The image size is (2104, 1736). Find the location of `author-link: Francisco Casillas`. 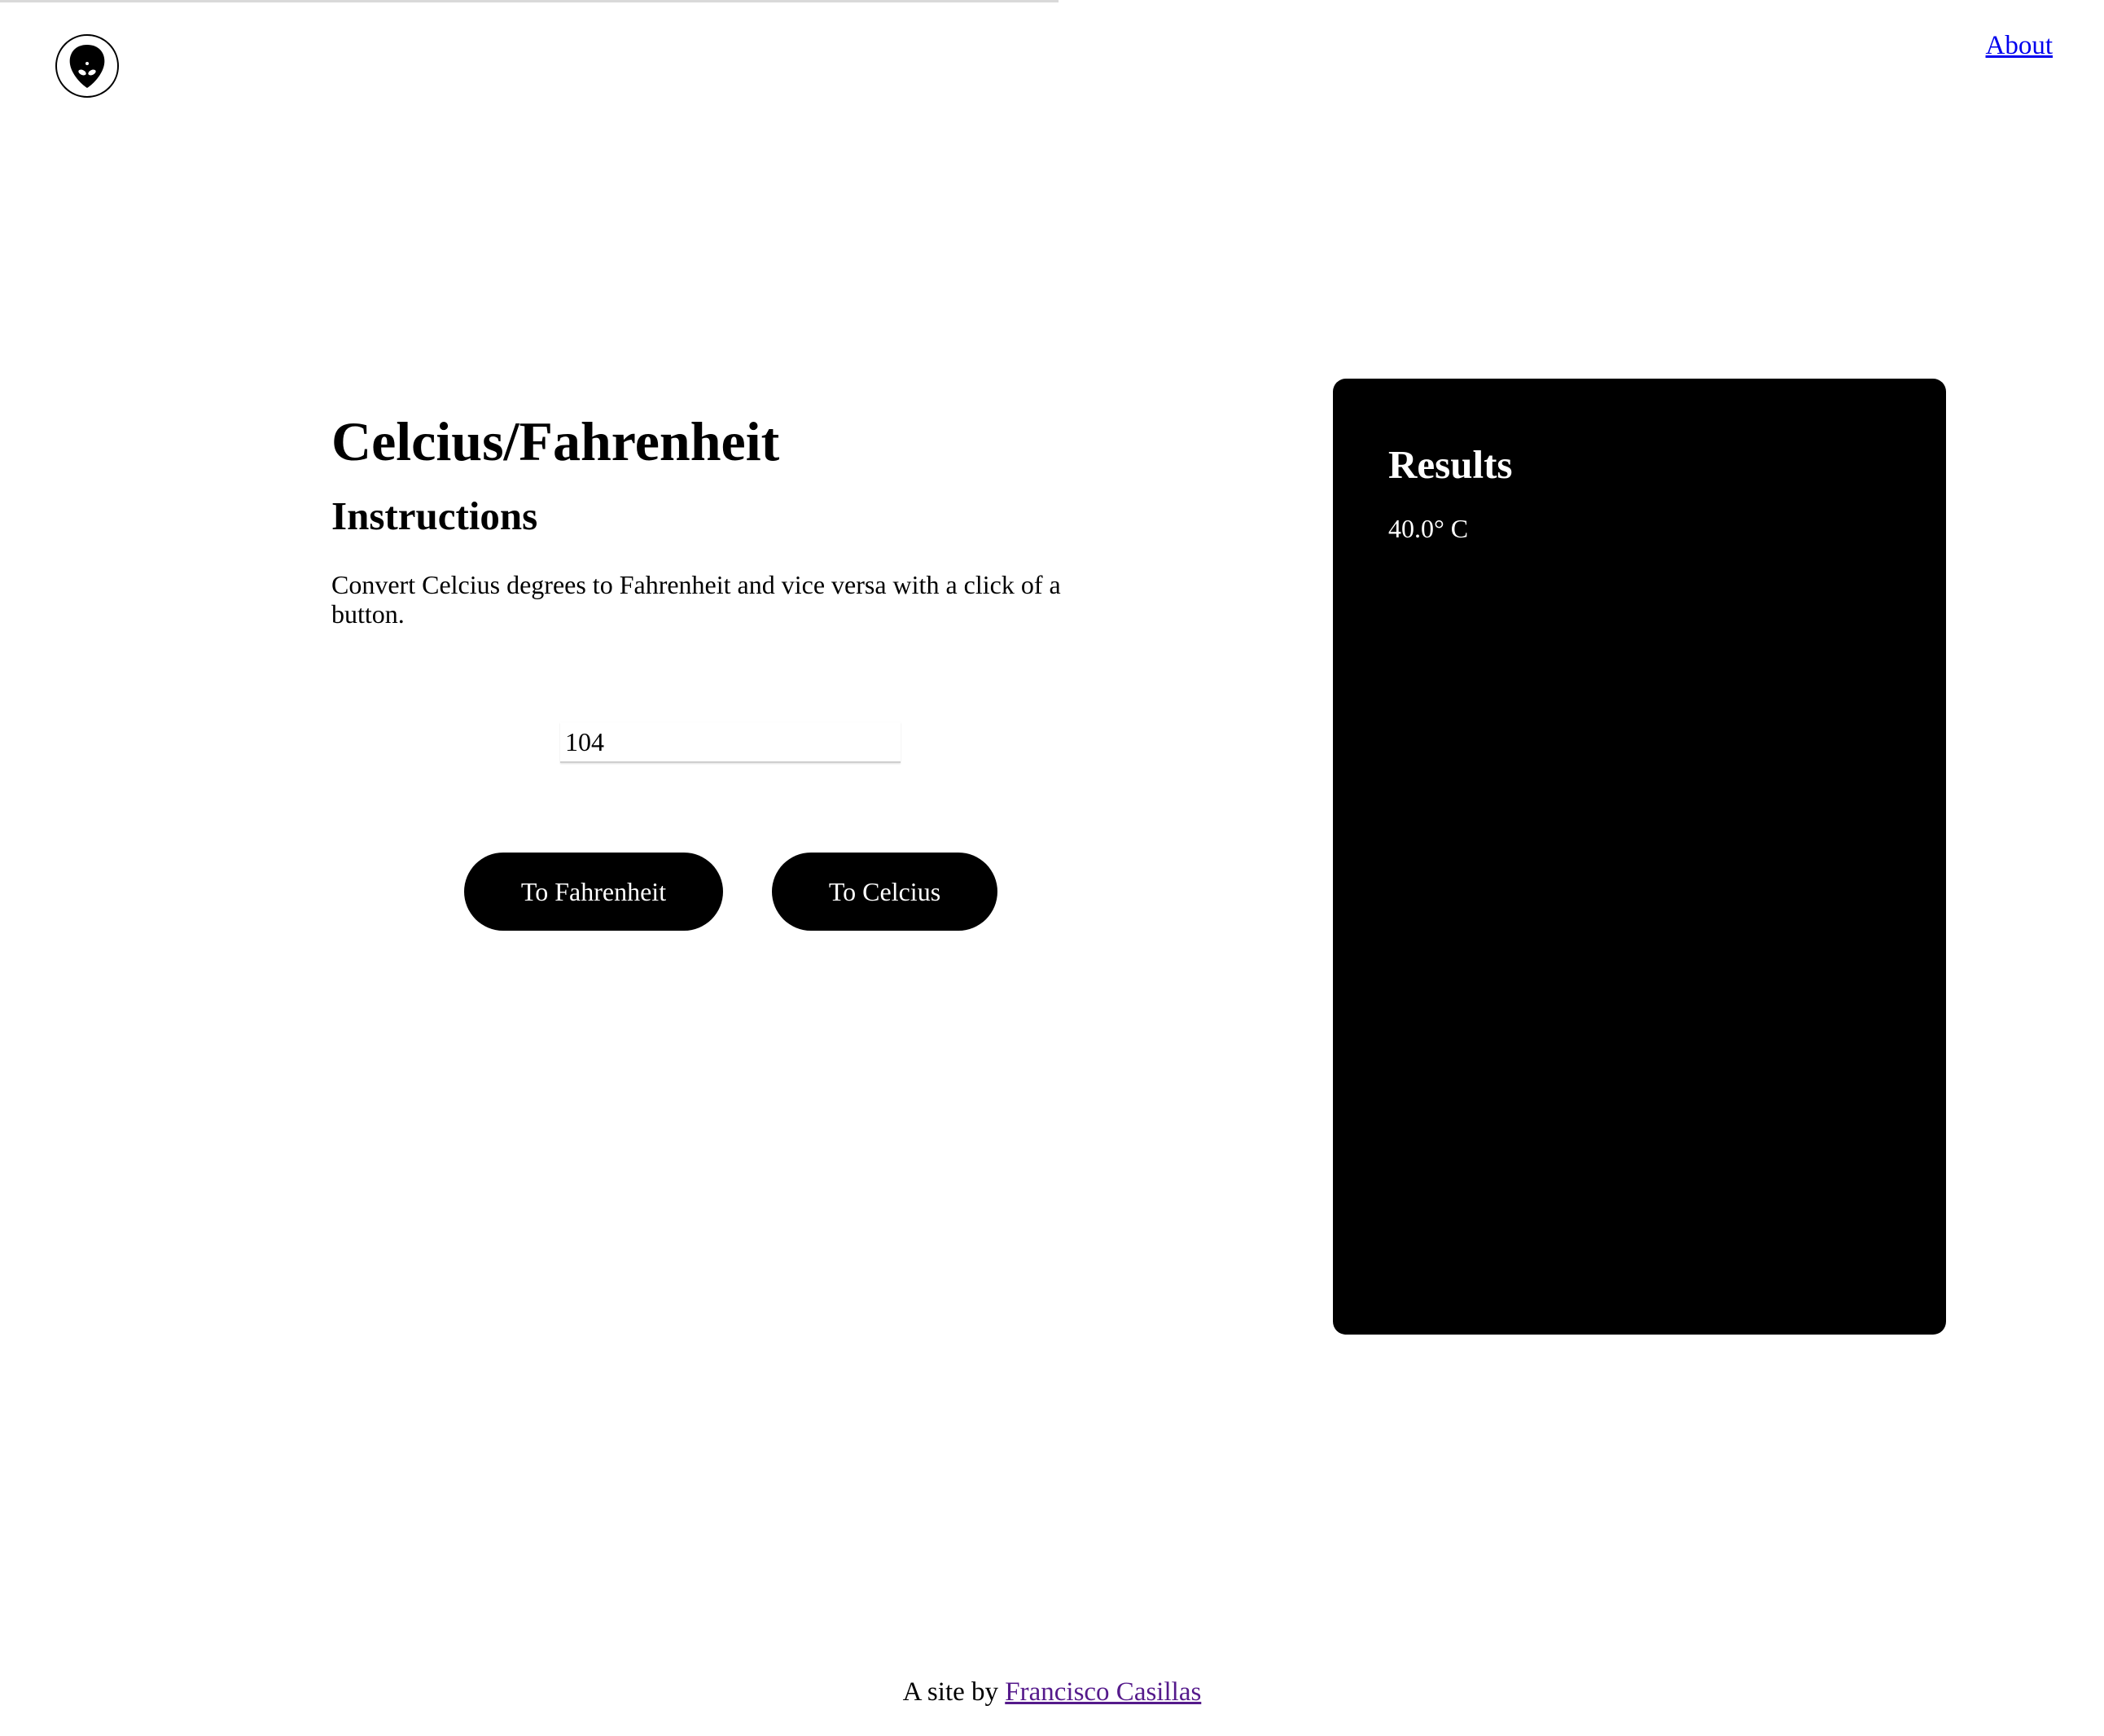

author-link: Francisco Casillas is located at coordinates (1103, 1692).